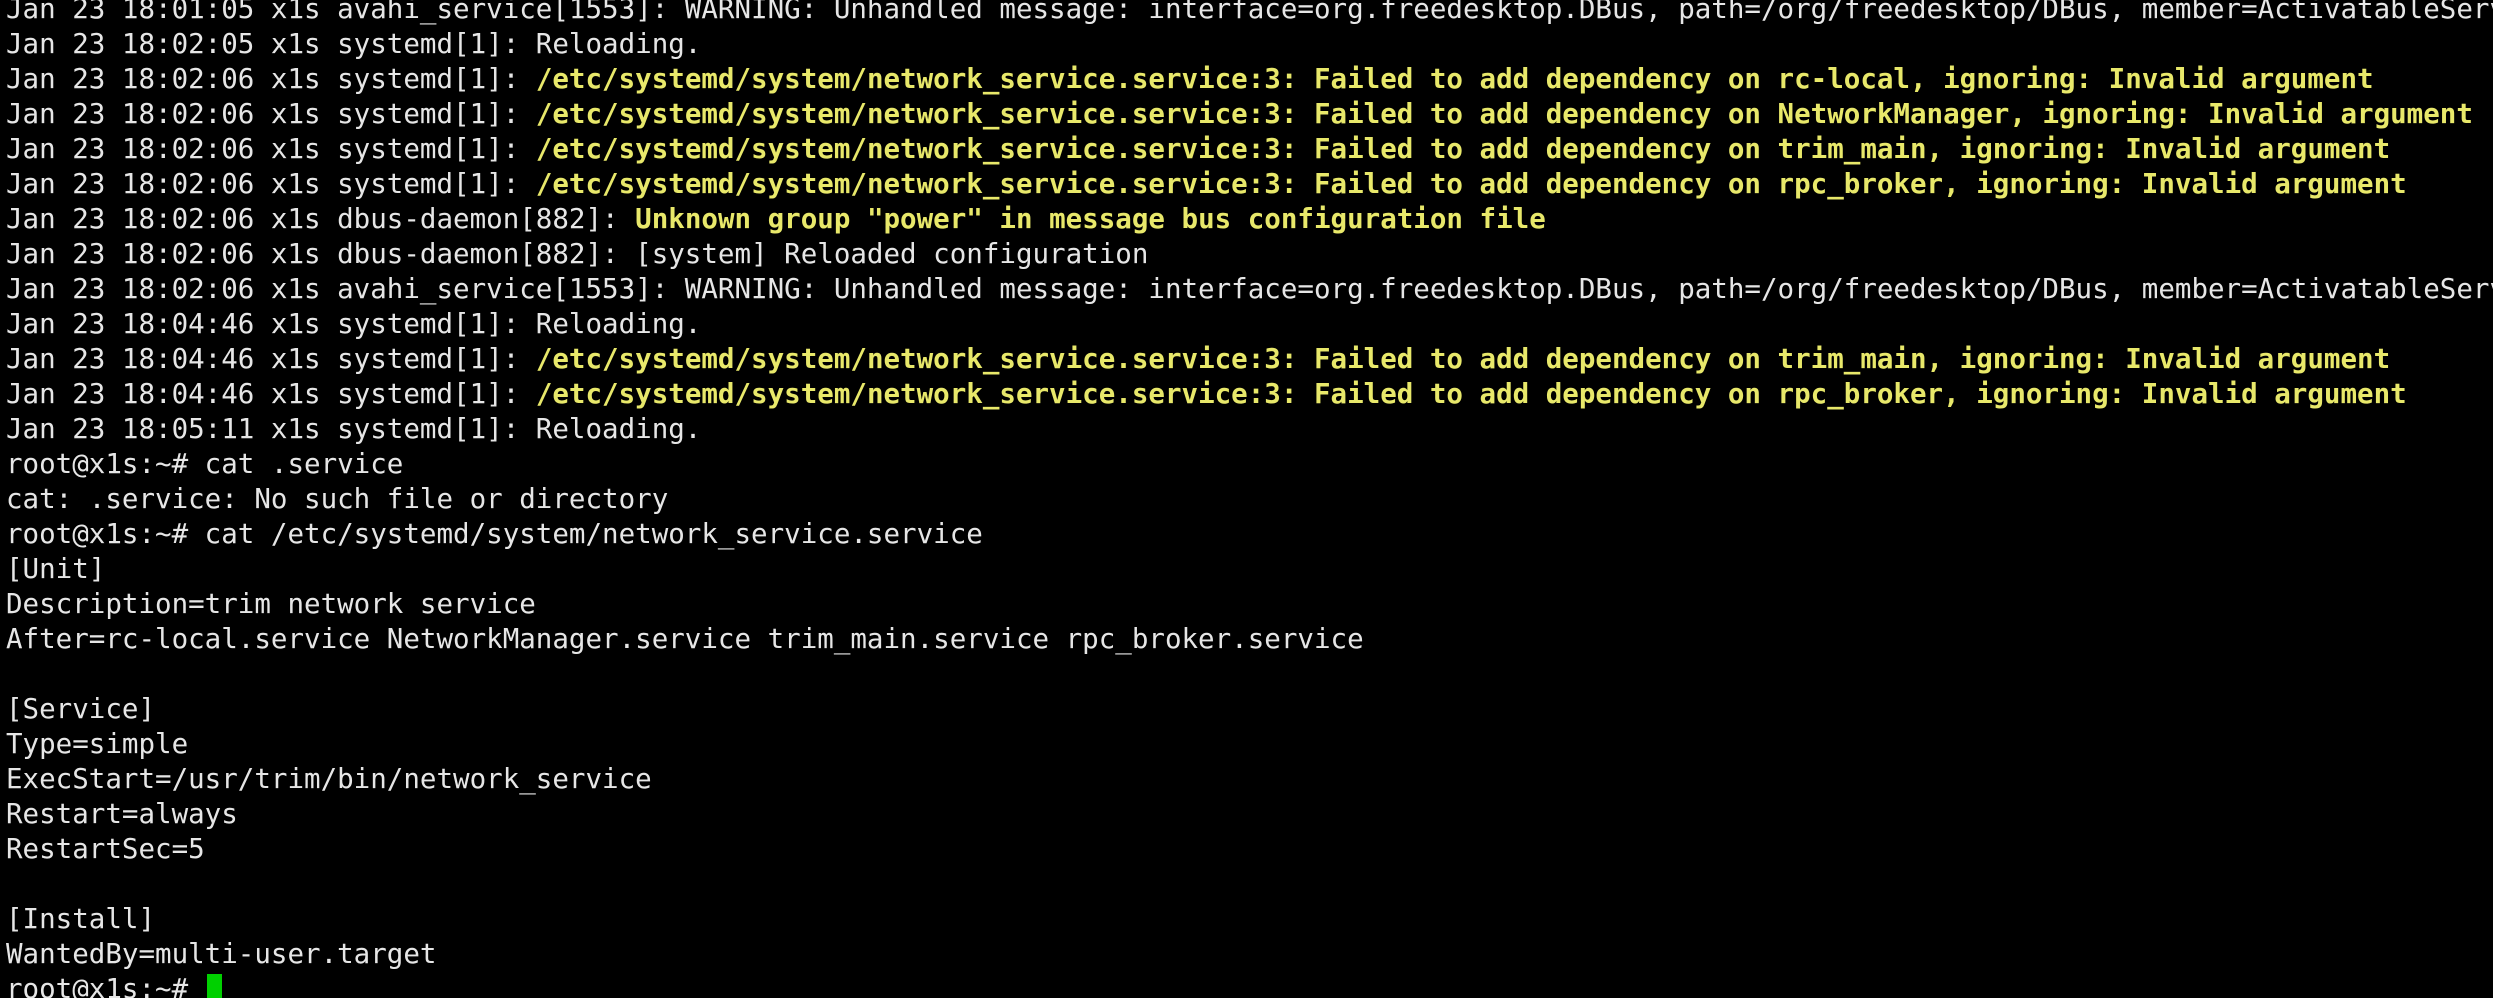  What do you see at coordinates (1249, 604) in the screenshot?
I see `terminal-line: Description=trim network service` at bounding box center [1249, 604].